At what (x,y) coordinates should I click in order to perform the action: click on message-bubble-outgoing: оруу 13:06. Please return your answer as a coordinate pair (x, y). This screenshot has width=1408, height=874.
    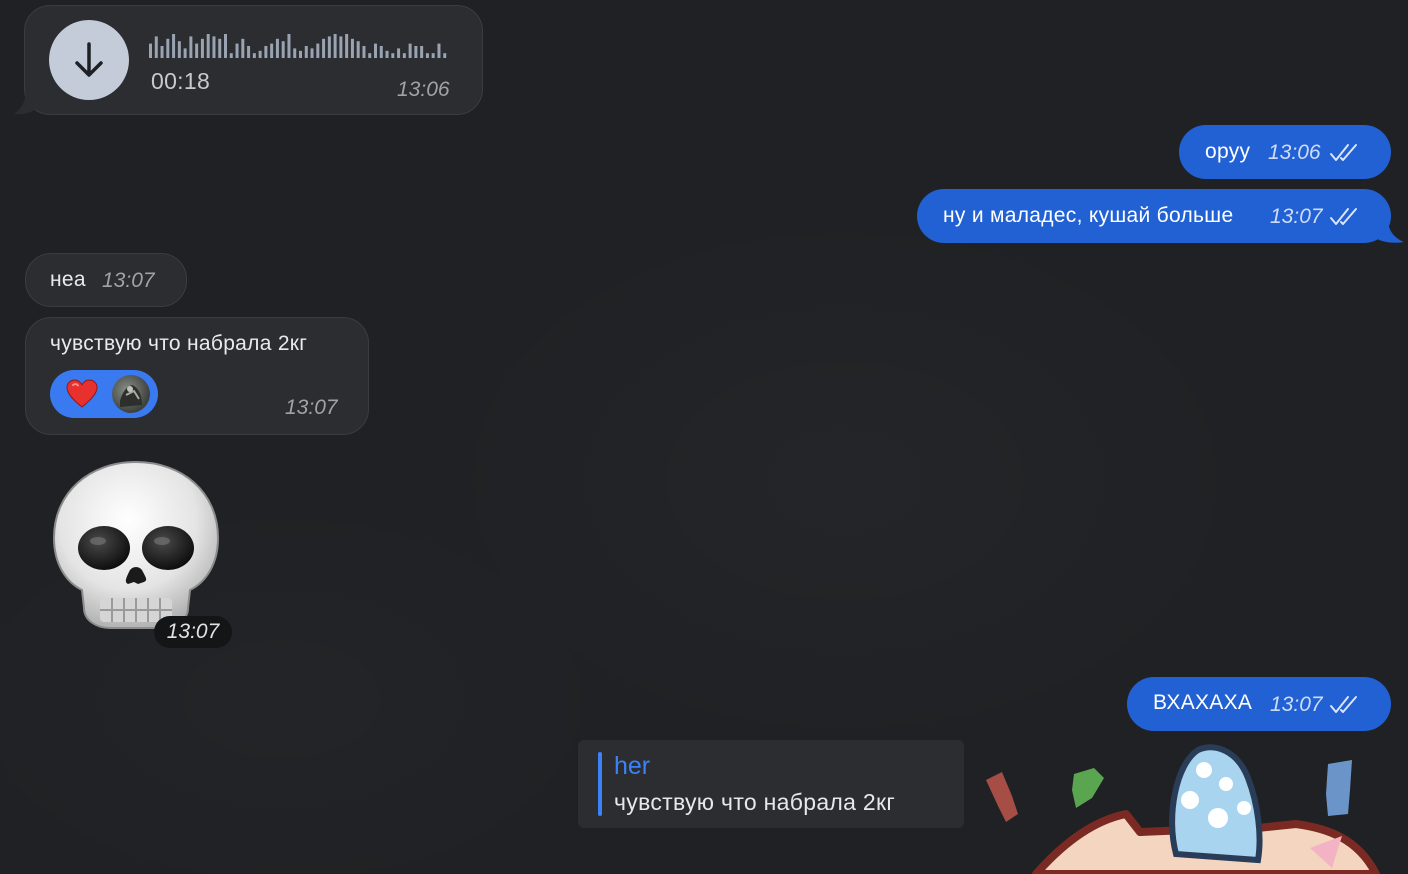
    Looking at the image, I should click on (1285, 152).